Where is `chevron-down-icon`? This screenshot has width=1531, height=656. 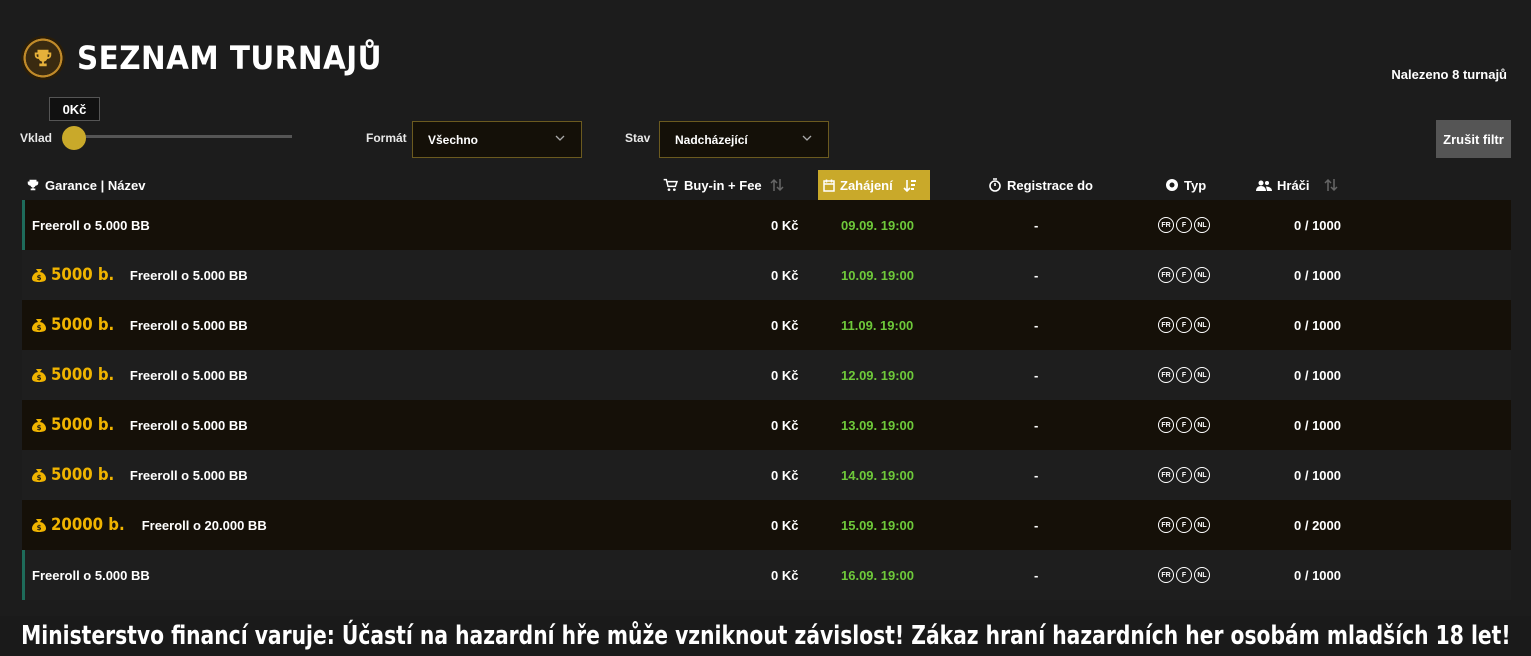
chevron-down-icon is located at coordinates (807, 138).